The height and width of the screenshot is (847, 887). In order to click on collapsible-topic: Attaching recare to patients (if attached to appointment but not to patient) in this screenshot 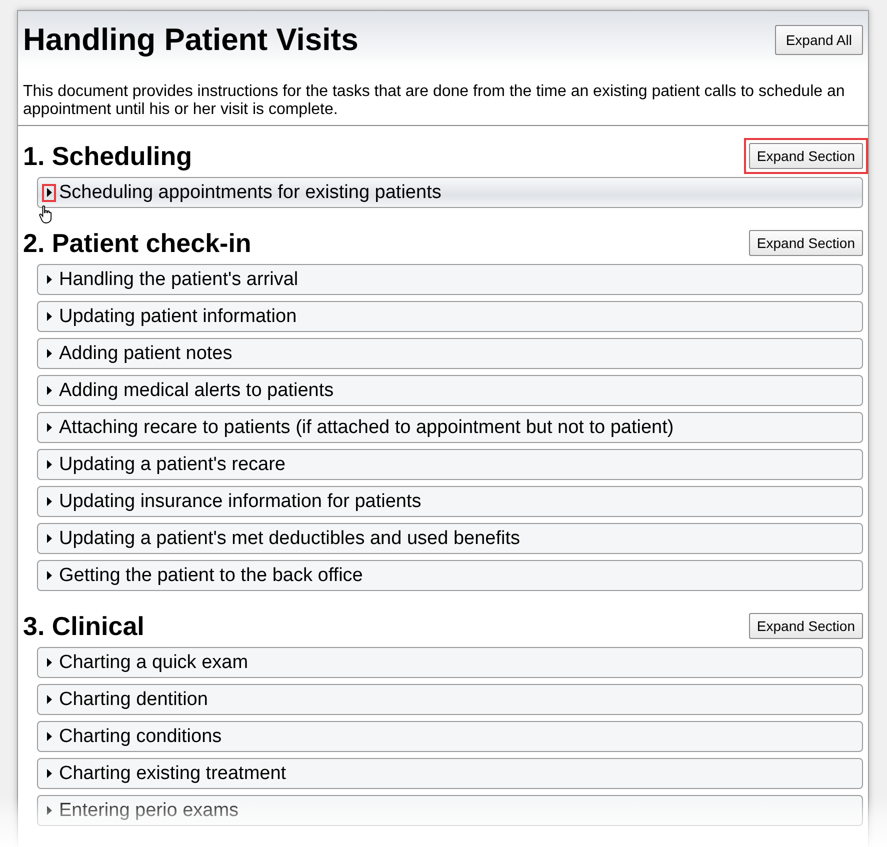, I will do `click(450, 427)`.